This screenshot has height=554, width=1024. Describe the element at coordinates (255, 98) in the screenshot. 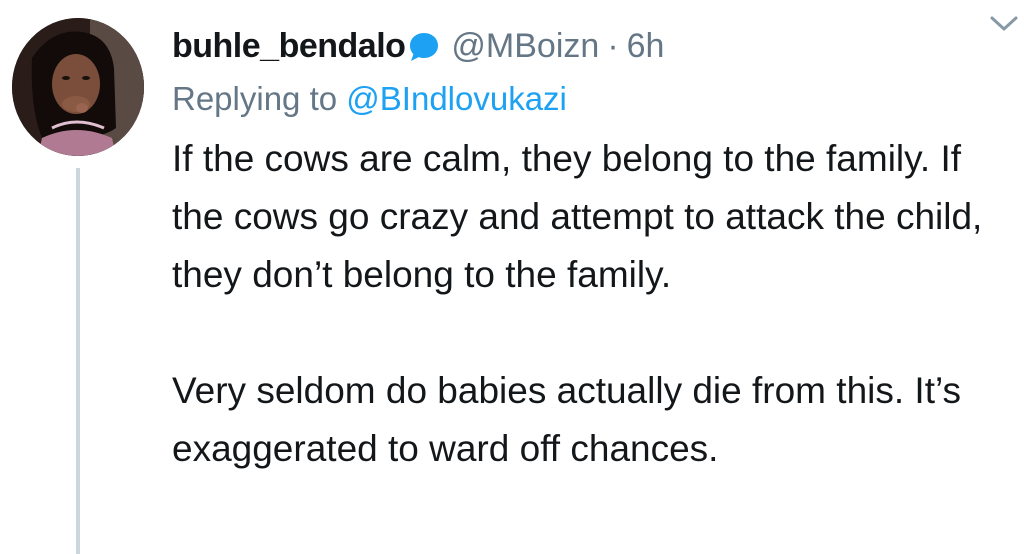

I see `replying-to-label: Replying to` at that location.